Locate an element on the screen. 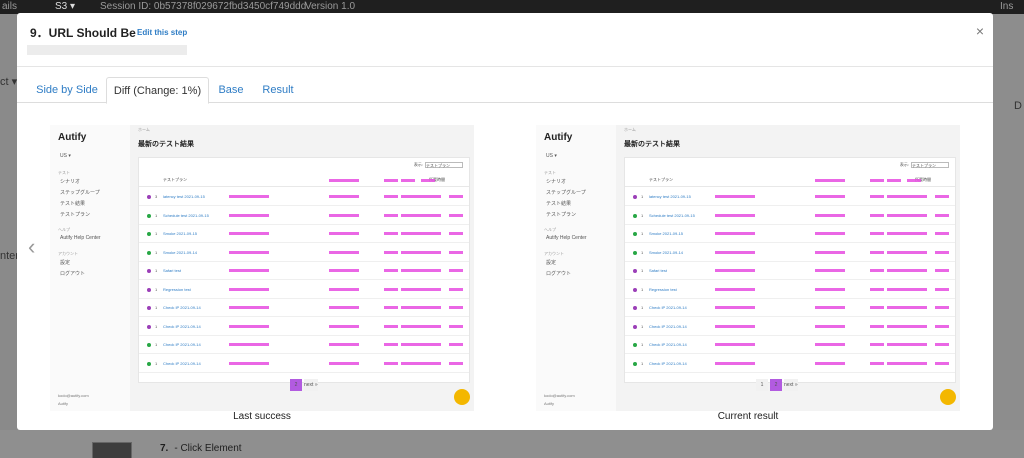 The width and height of the screenshot is (1024, 458). table-row: 3 latency test 2021-09-15 is located at coordinates (304, 197).